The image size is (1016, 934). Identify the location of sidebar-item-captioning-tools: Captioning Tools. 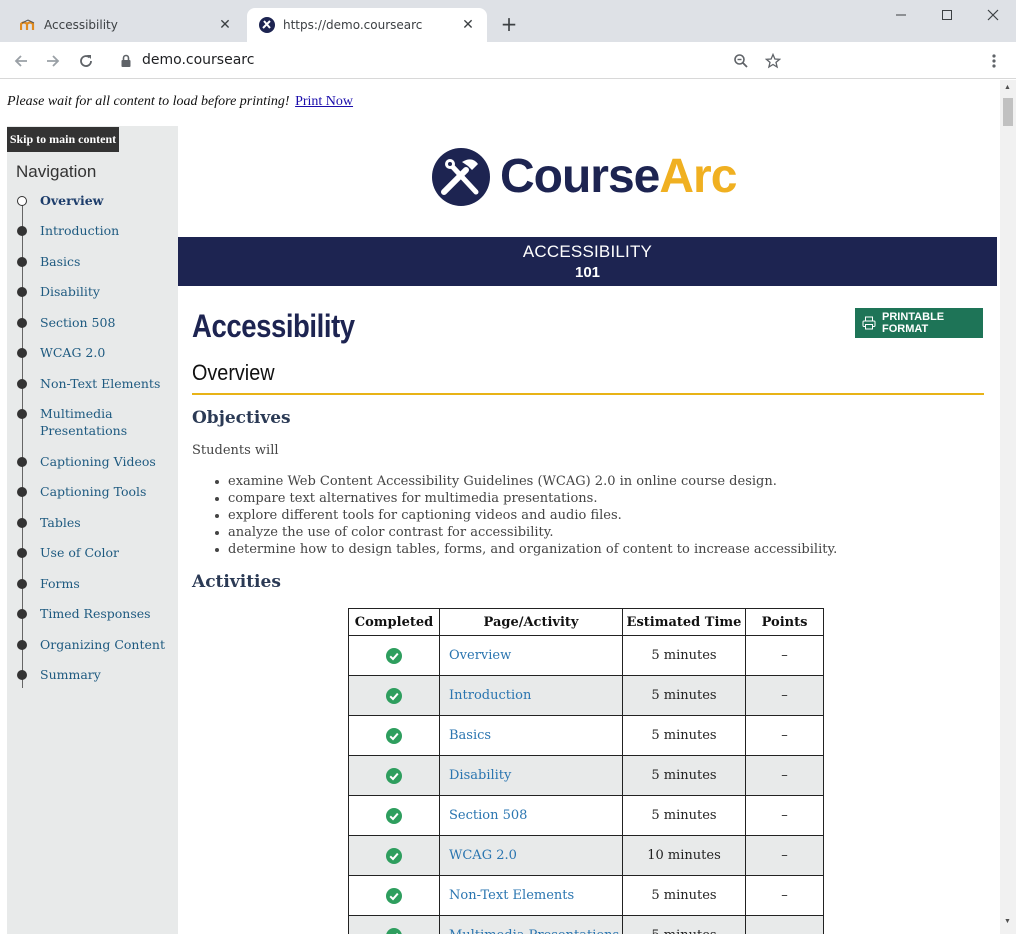
(96, 491).